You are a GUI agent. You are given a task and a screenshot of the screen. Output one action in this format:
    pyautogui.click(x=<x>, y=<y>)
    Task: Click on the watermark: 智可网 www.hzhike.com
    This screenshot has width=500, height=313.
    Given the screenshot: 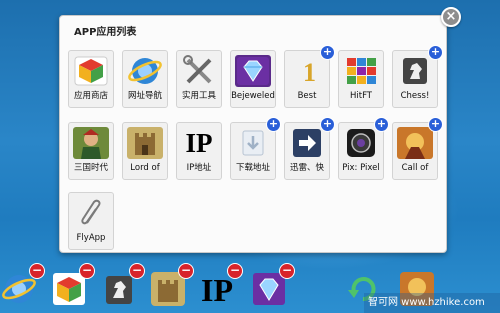 What is the action you would take?
    pyautogui.click(x=432, y=303)
    